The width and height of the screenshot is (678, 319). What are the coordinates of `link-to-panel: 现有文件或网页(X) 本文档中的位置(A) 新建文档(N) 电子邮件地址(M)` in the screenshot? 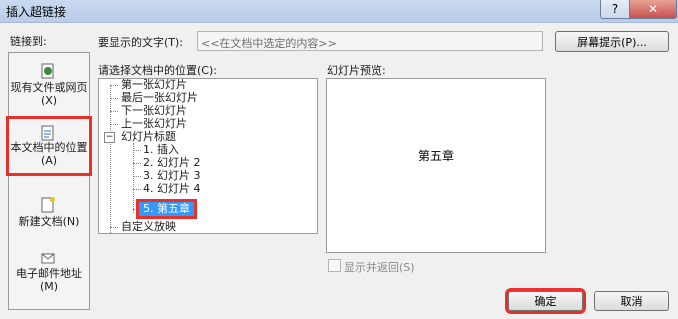 It's located at (49, 181).